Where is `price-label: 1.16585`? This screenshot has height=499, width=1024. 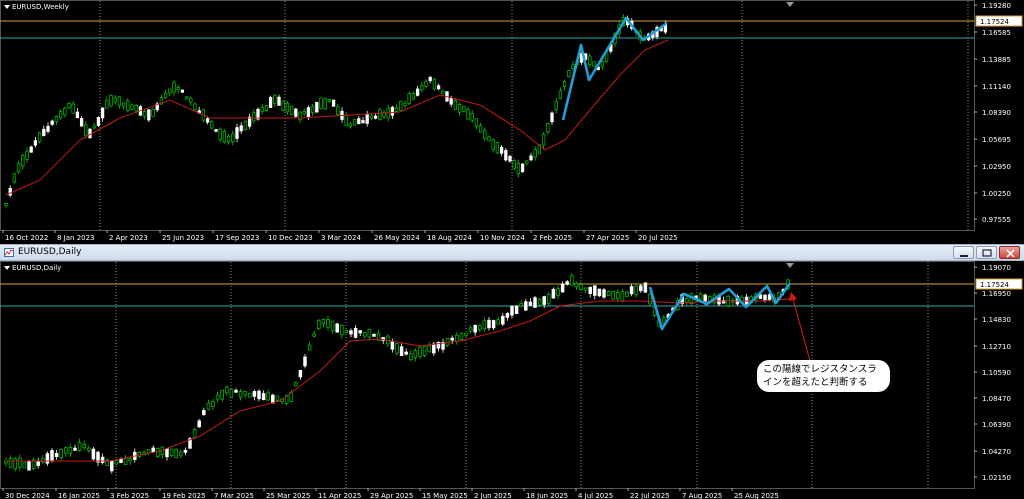 price-label: 1.16585 is located at coordinates (996, 33).